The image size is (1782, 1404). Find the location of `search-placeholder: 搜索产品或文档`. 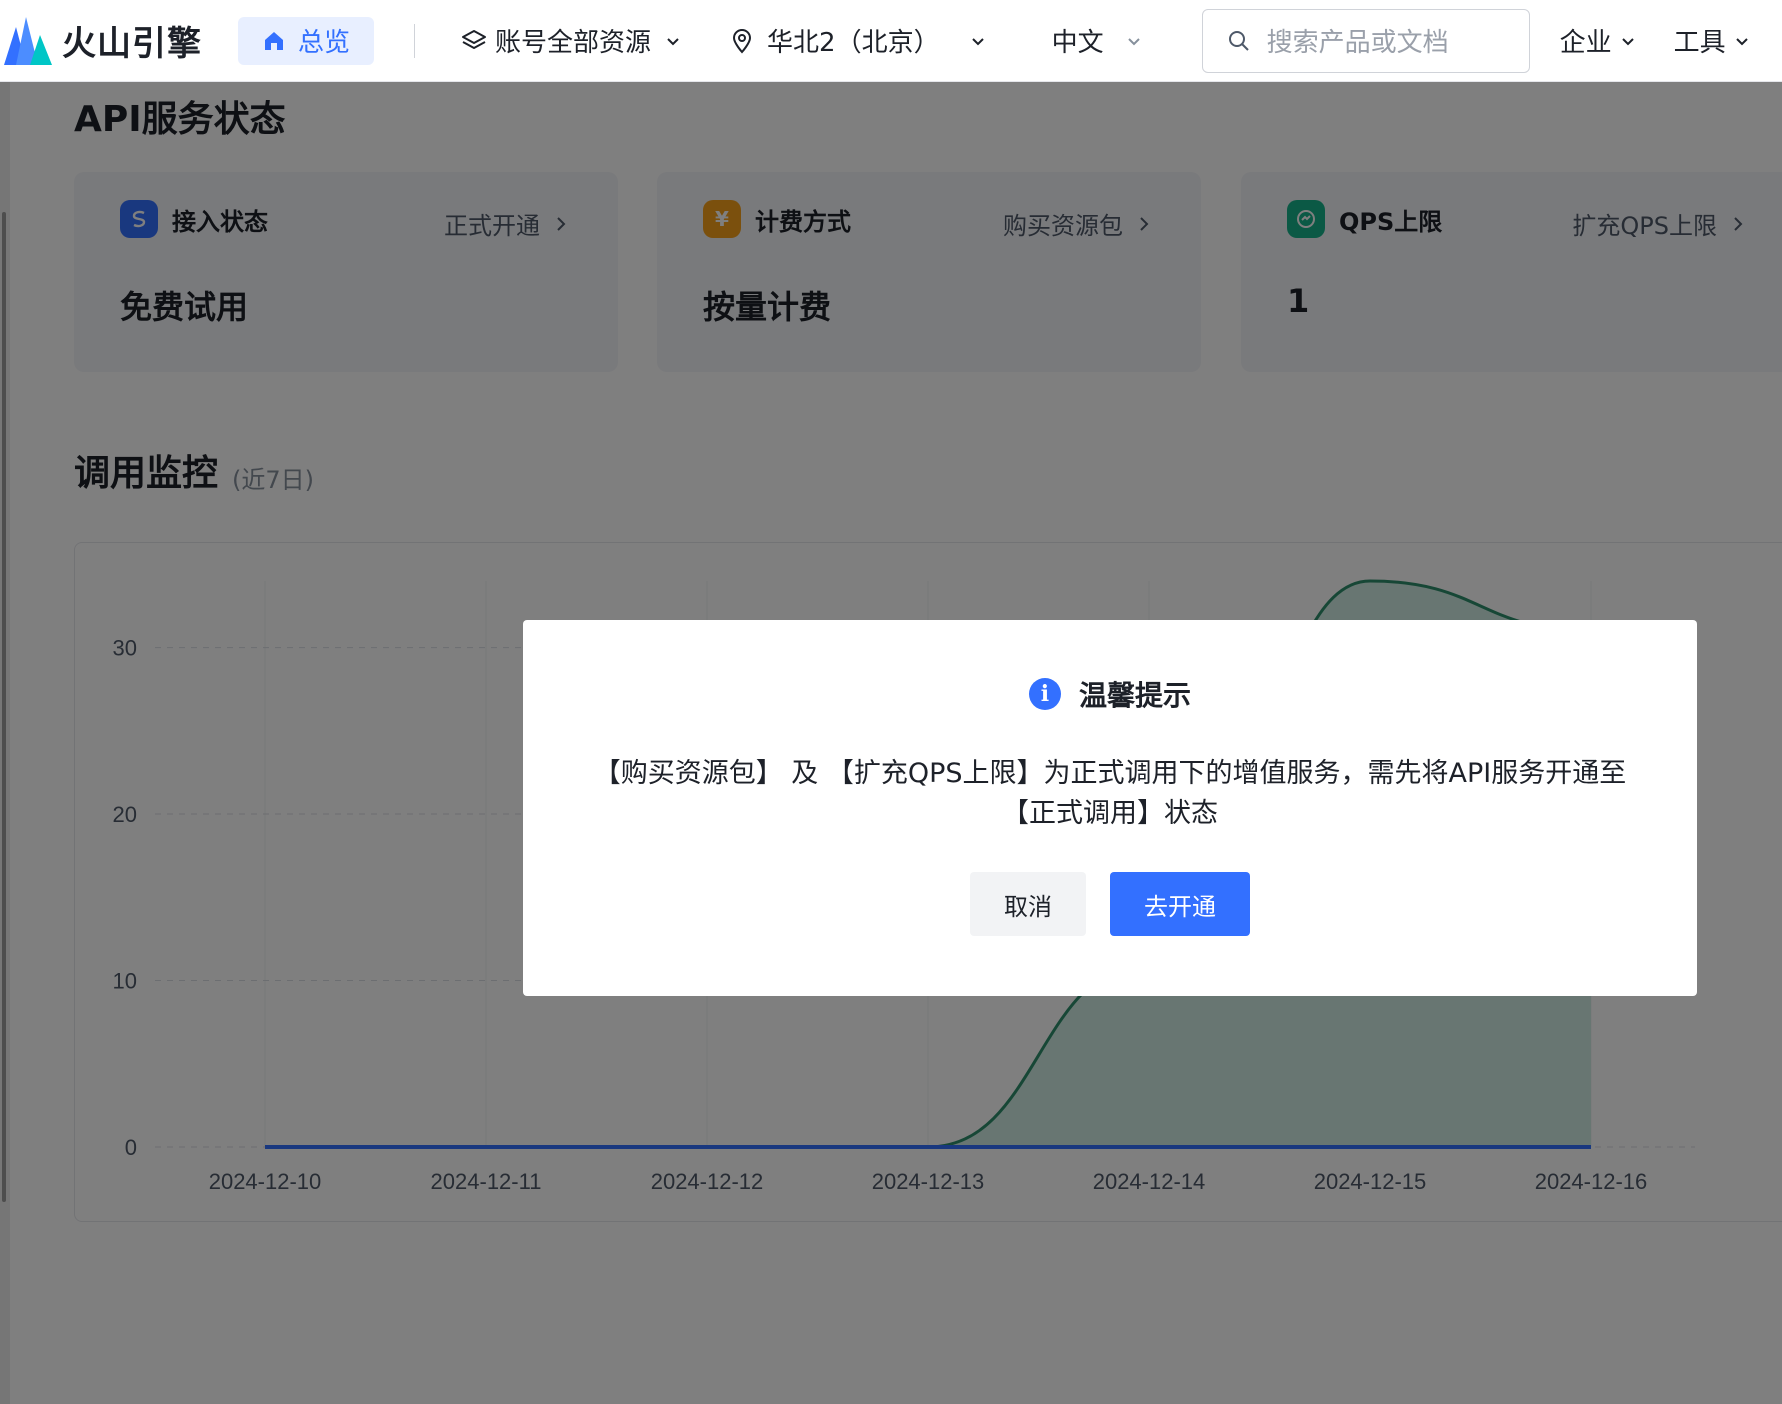

search-placeholder: 搜索产品或文档 is located at coordinates (1357, 43).